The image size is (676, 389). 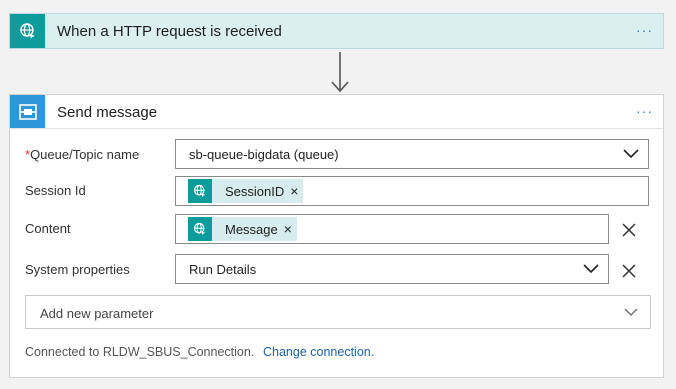 What do you see at coordinates (392, 229) in the screenshot?
I see `content-input: Message ×` at bounding box center [392, 229].